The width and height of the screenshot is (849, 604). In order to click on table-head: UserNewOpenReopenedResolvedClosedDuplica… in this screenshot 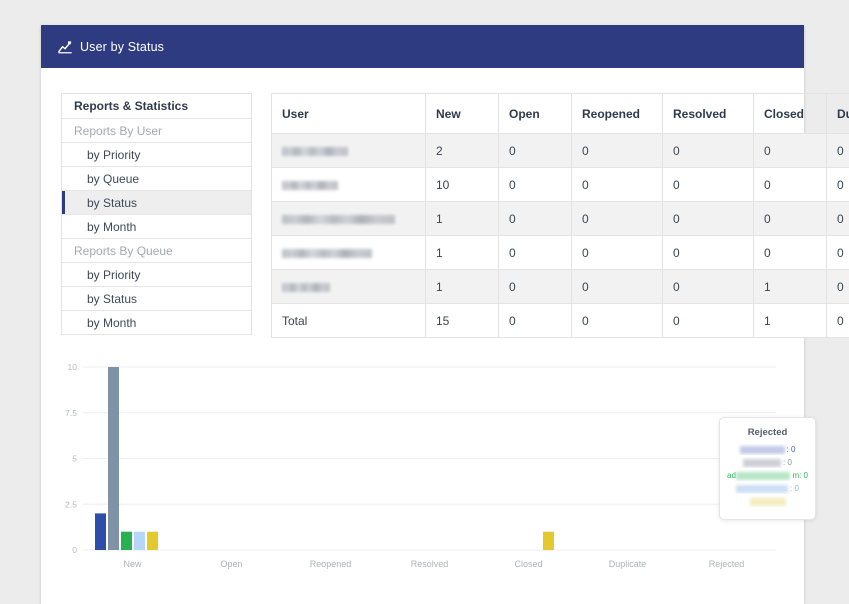, I will do `click(560, 114)`.